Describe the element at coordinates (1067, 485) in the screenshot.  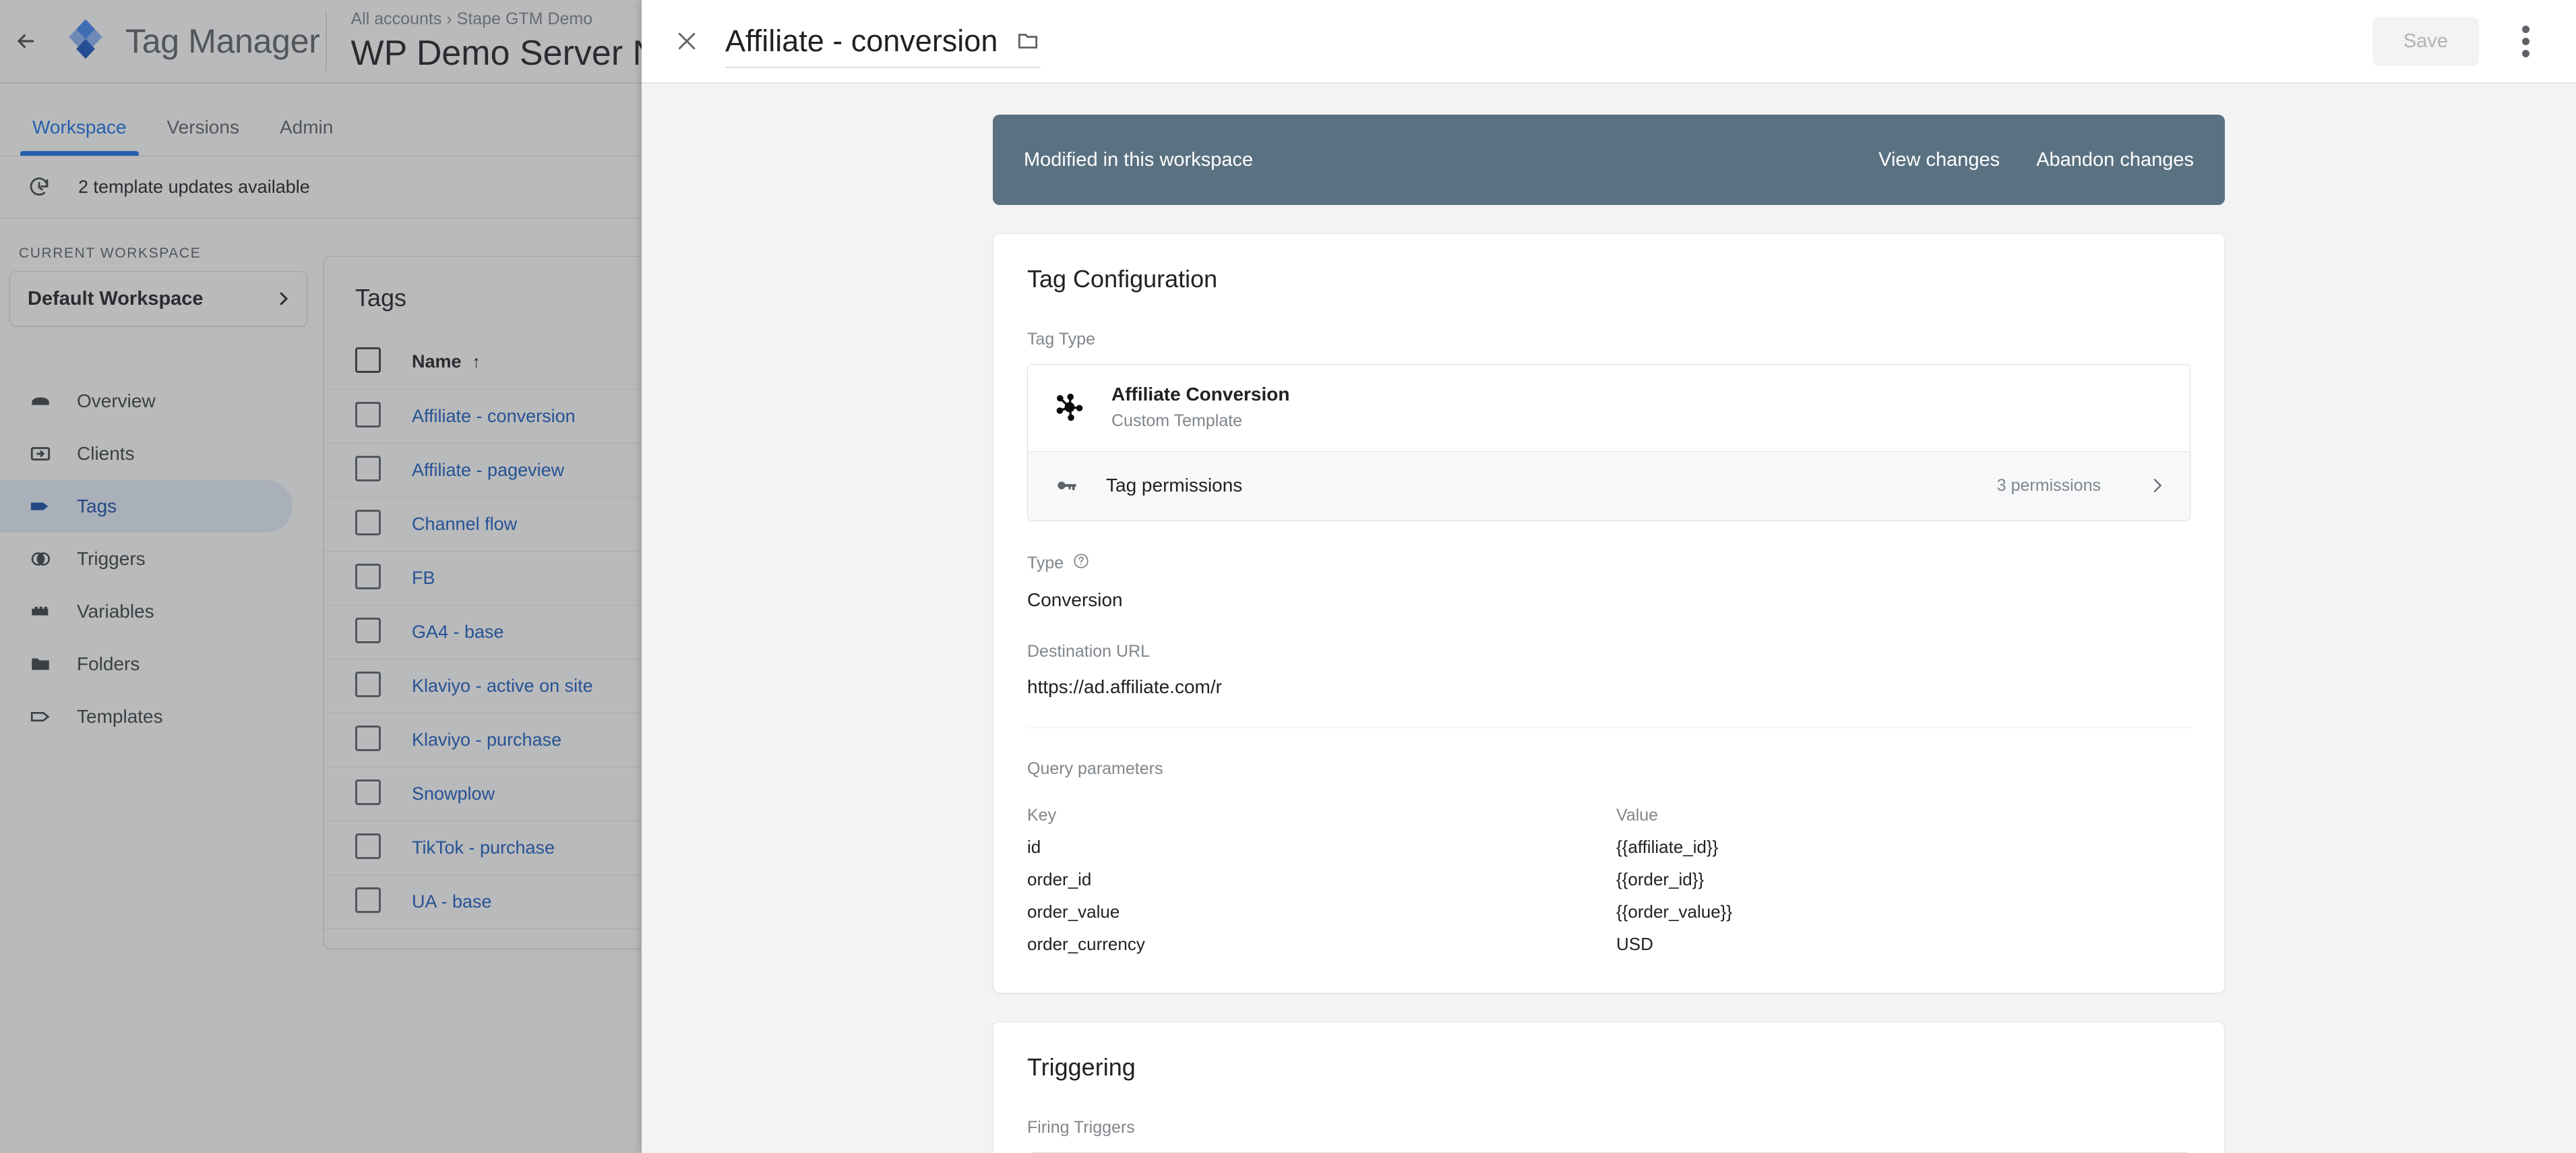
I see `key-icon` at that location.